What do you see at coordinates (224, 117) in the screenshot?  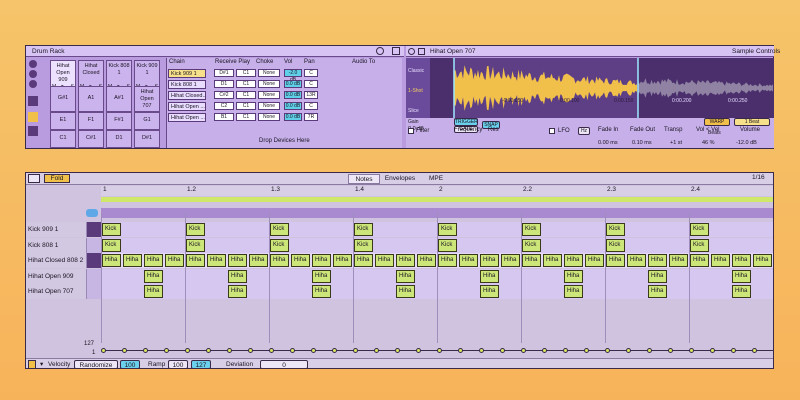 I see `receive-note: B1` at bounding box center [224, 117].